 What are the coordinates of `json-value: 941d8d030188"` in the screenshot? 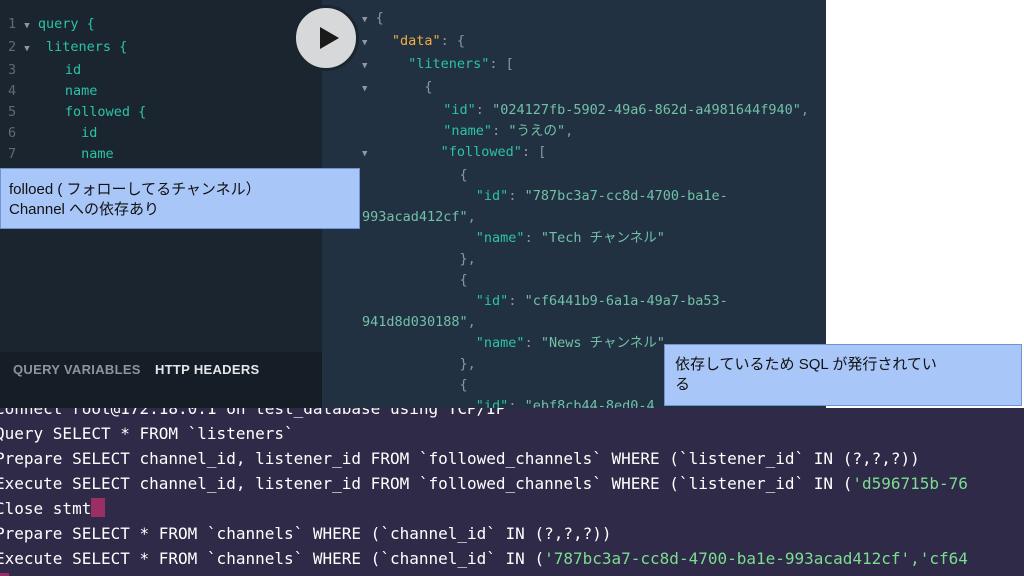 It's located at (415, 322).